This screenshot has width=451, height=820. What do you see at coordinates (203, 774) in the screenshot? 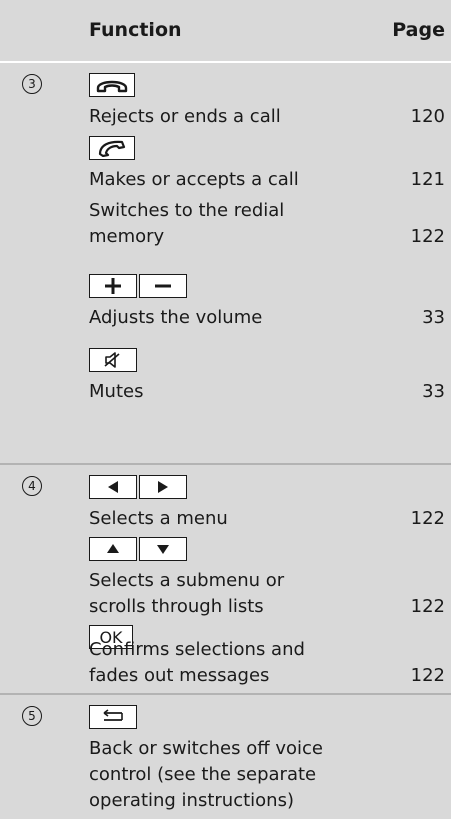
I see `function-text: control (see the separate` at bounding box center [203, 774].